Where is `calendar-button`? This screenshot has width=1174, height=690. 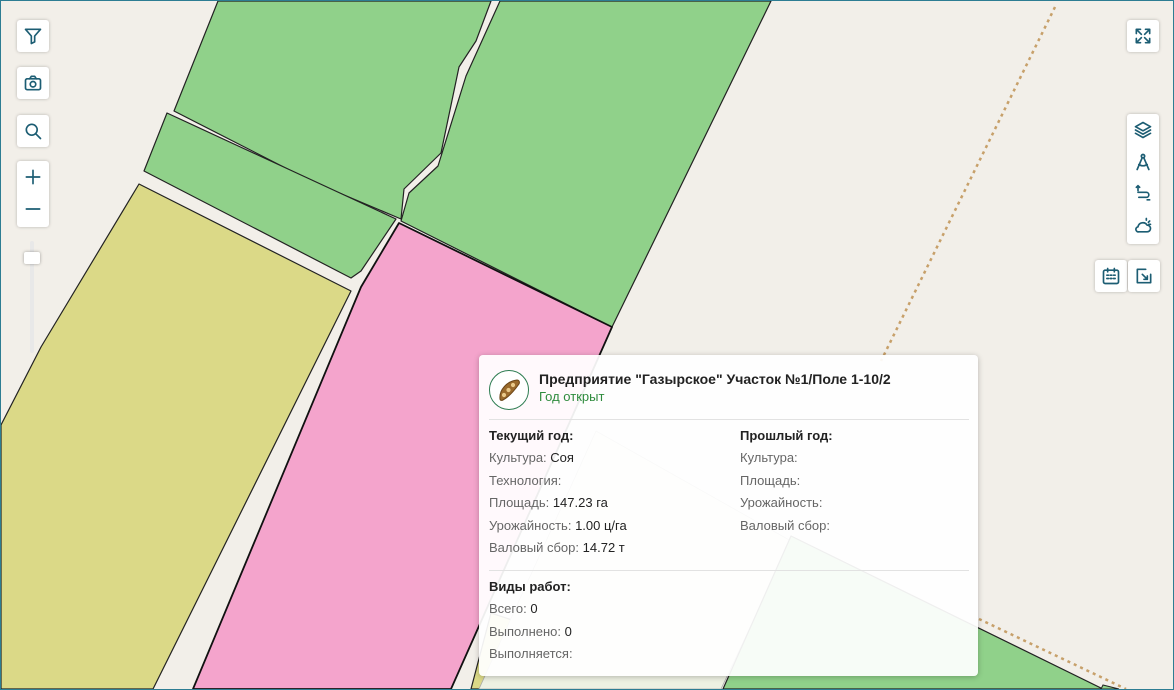 calendar-button is located at coordinates (1111, 276).